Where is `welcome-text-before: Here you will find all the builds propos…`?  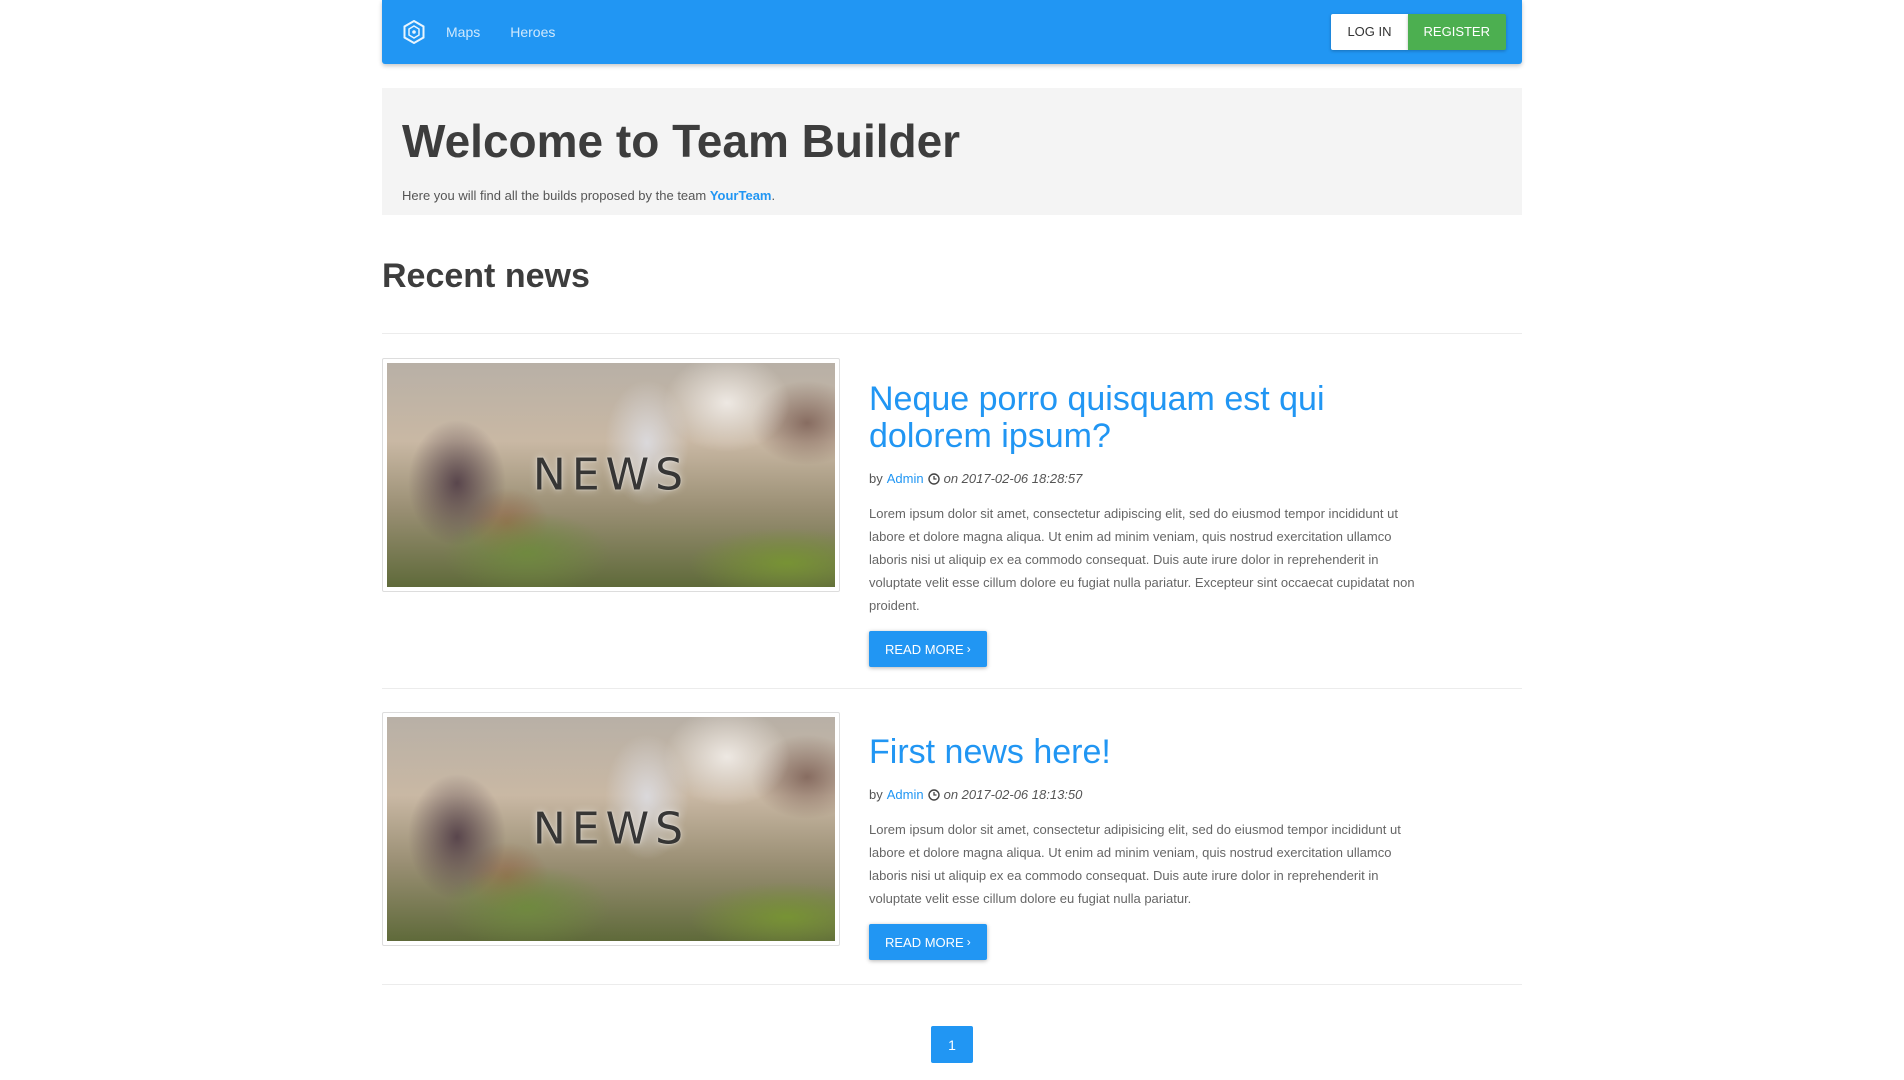 welcome-text-before: Here you will find all the builds propos… is located at coordinates (556, 195).